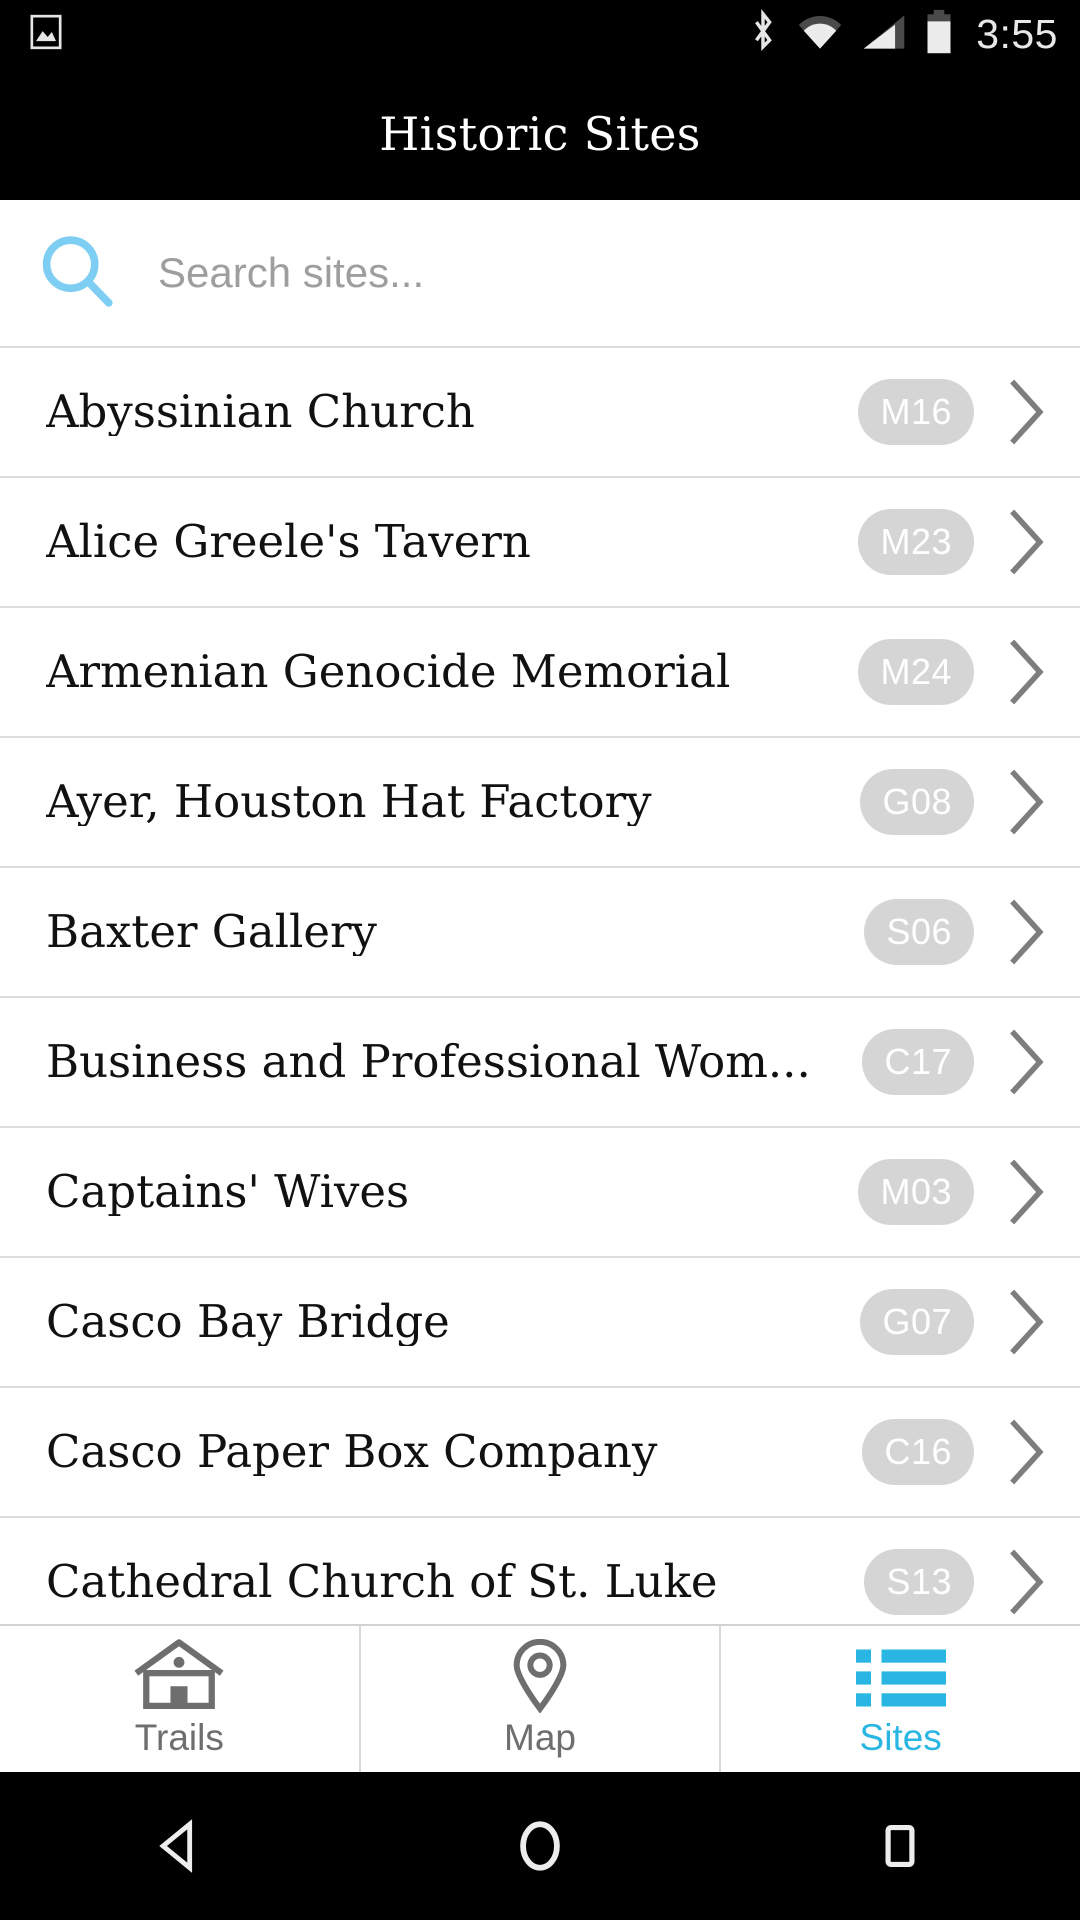  What do you see at coordinates (180, 1846) in the screenshot?
I see `back-triangle-icon` at bounding box center [180, 1846].